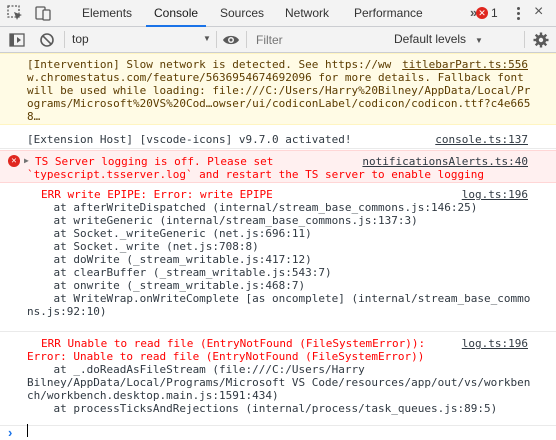 This screenshot has width=556, height=440. Describe the element at coordinates (494, 13) in the screenshot. I see `error-count: 1` at that location.